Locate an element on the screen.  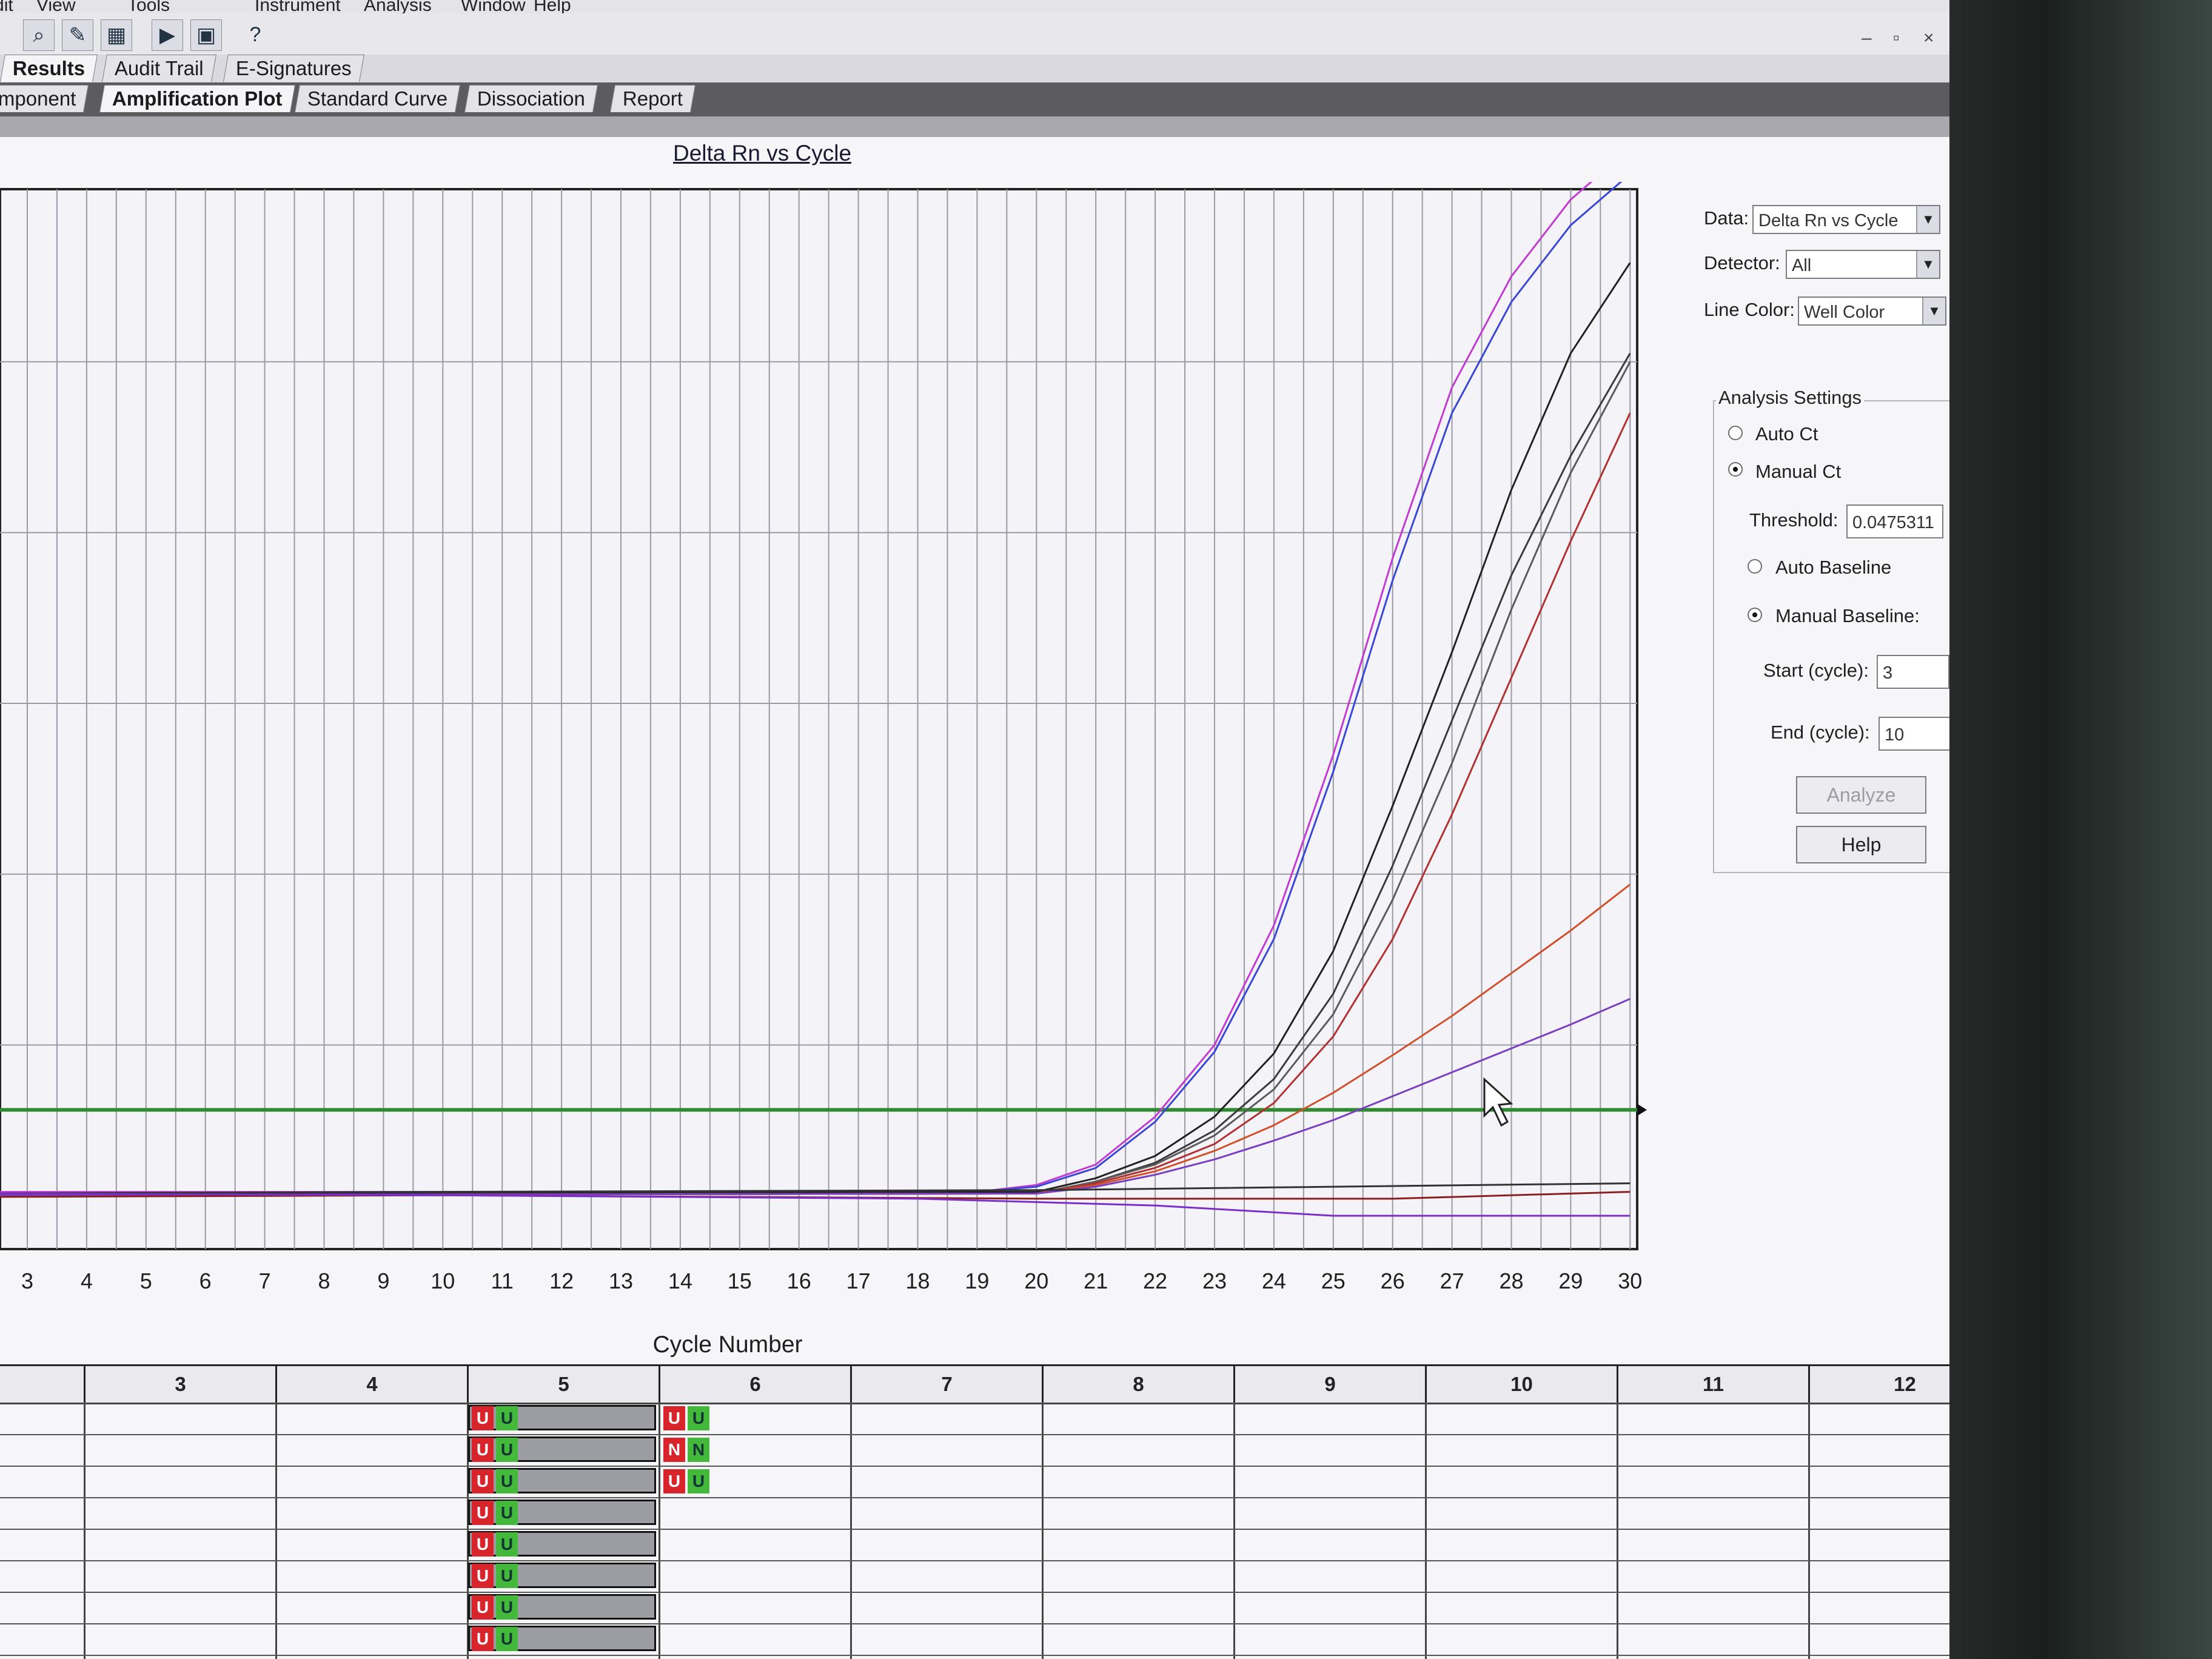
x-tick-label: 16 is located at coordinates (799, 1281).